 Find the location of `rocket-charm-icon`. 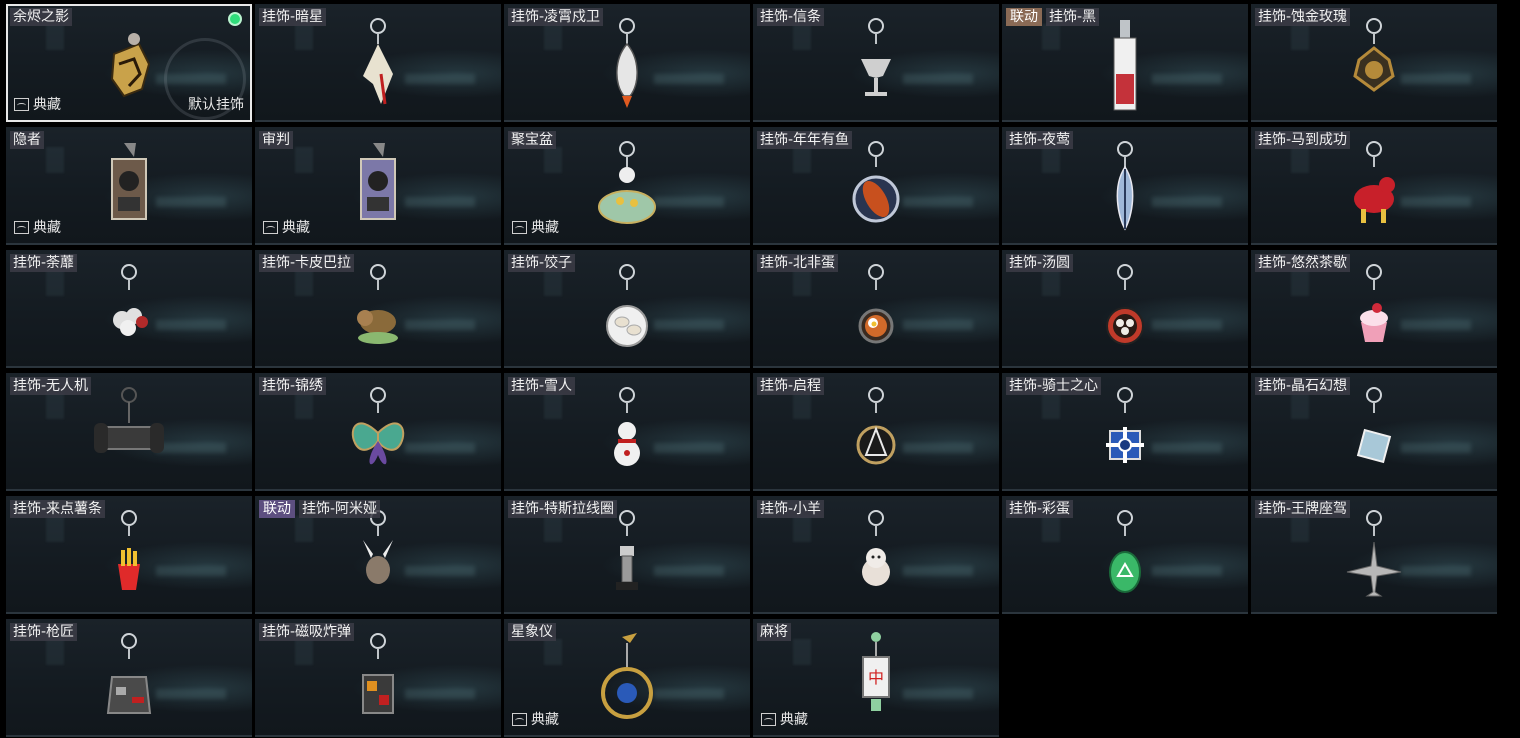

rocket-charm-icon is located at coordinates (627, 64).